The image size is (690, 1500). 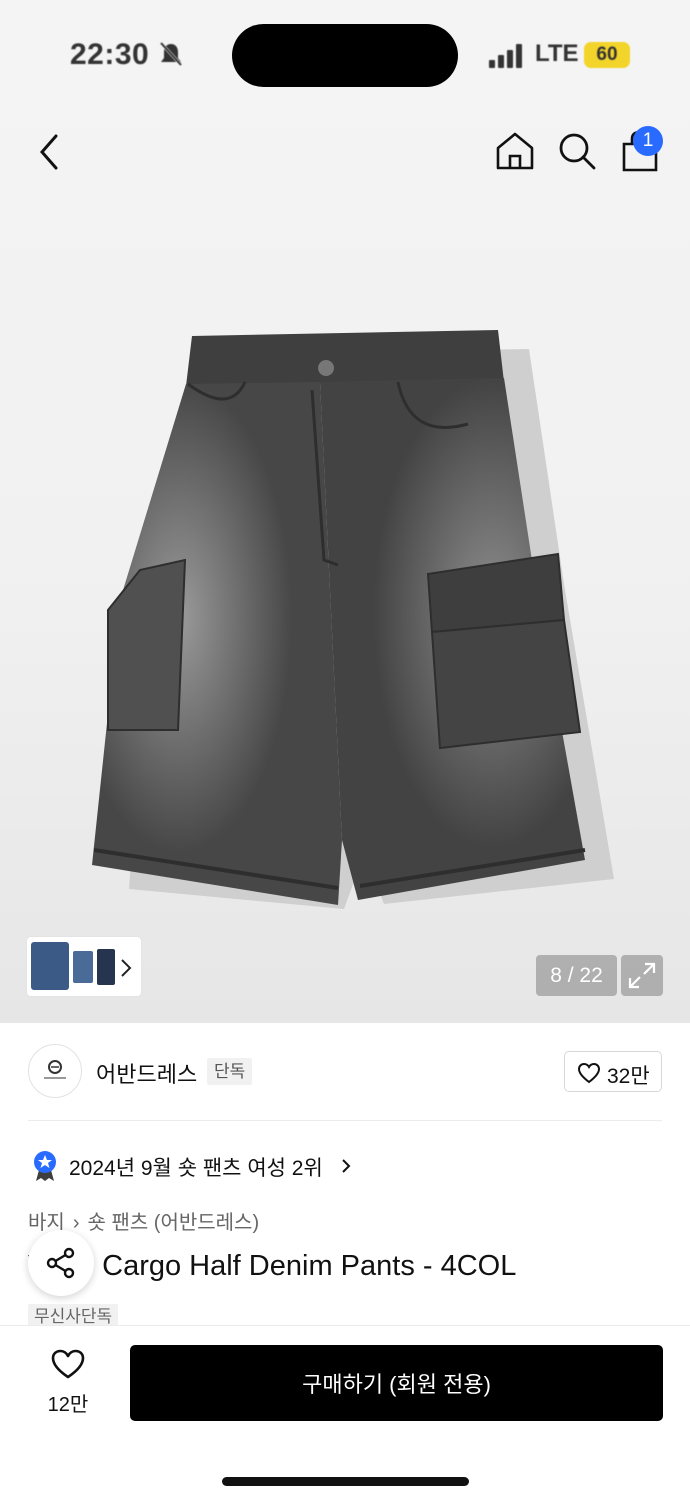 I want to click on wishlist-count: 12만, so click(x=68, y=1405).